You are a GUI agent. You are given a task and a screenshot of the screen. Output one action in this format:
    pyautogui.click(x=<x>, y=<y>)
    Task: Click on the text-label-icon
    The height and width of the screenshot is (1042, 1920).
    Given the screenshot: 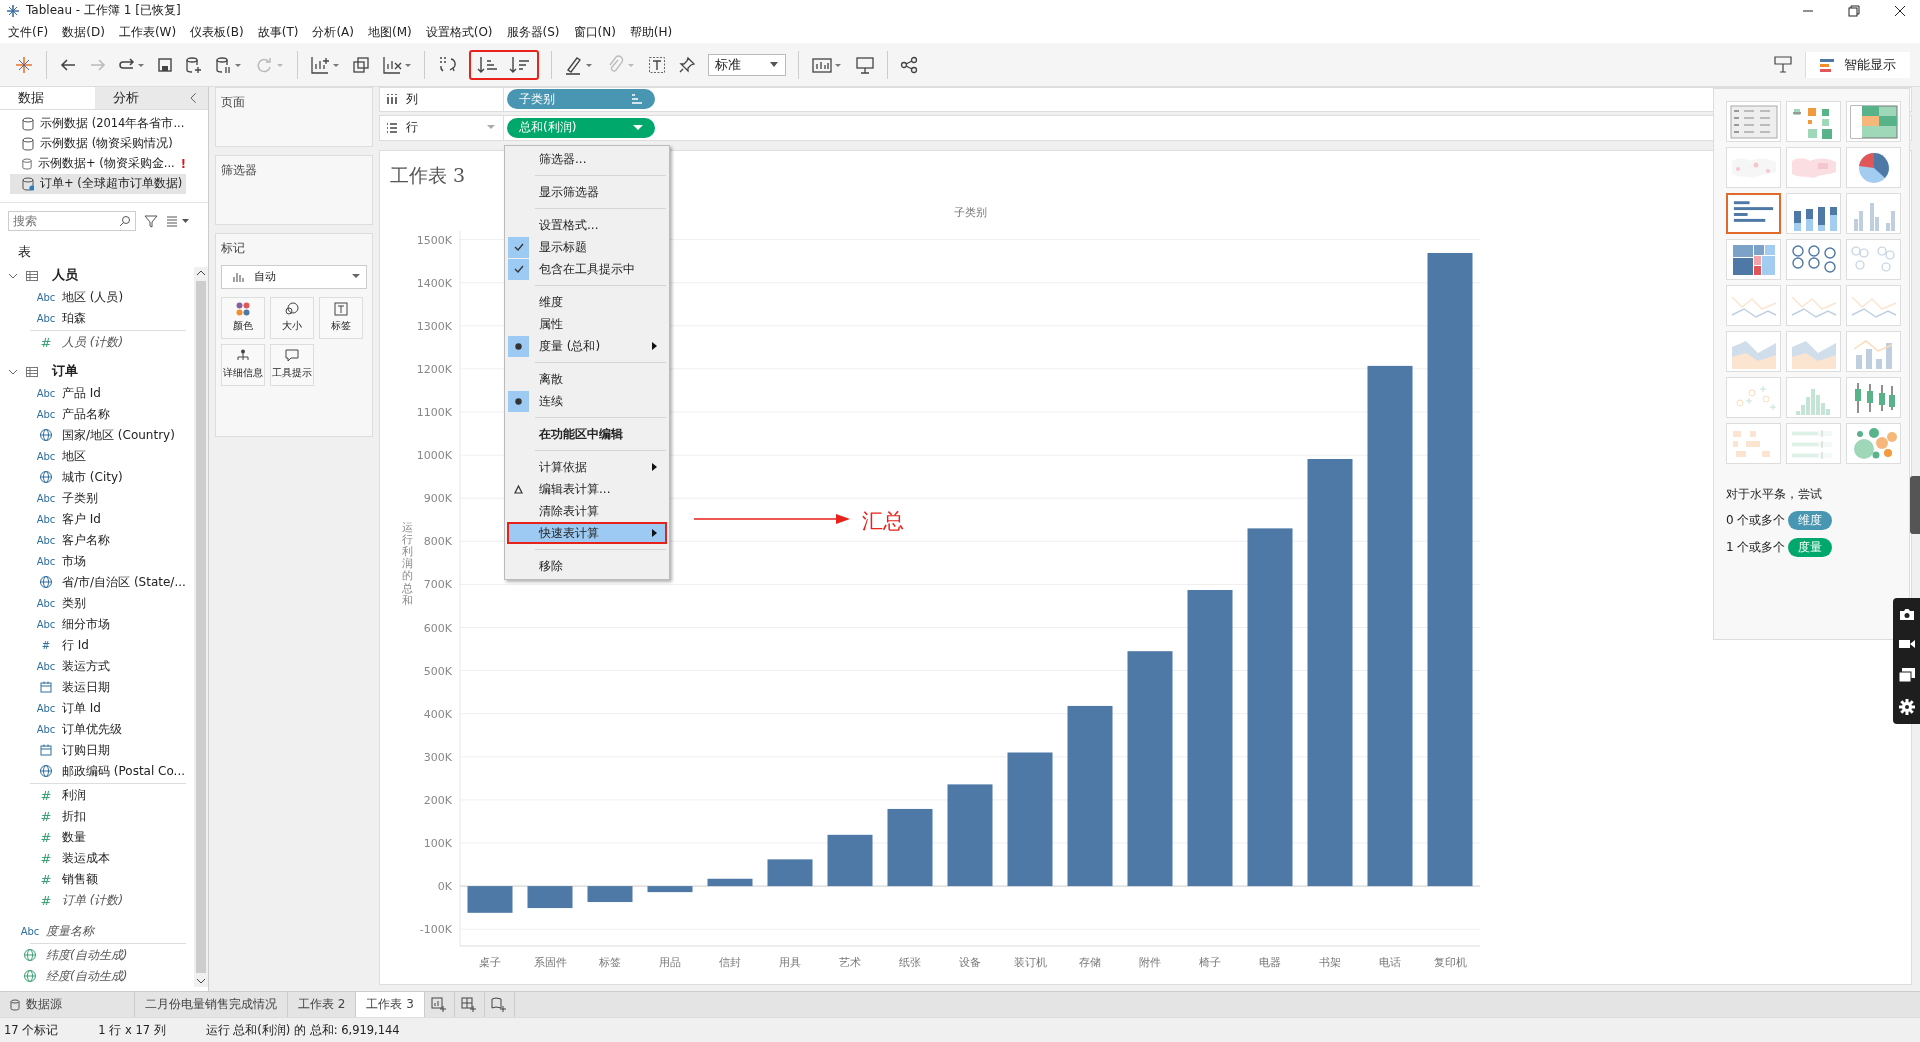 What is the action you would take?
    pyautogui.click(x=657, y=64)
    